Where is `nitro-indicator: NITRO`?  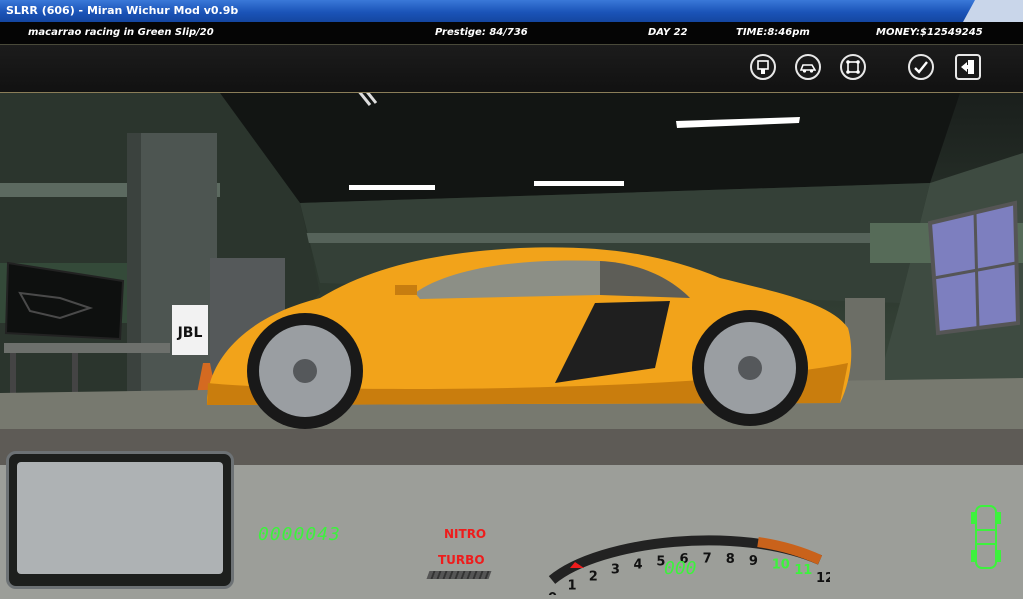
nitro-indicator: NITRO is located at coordinates (465, 534).